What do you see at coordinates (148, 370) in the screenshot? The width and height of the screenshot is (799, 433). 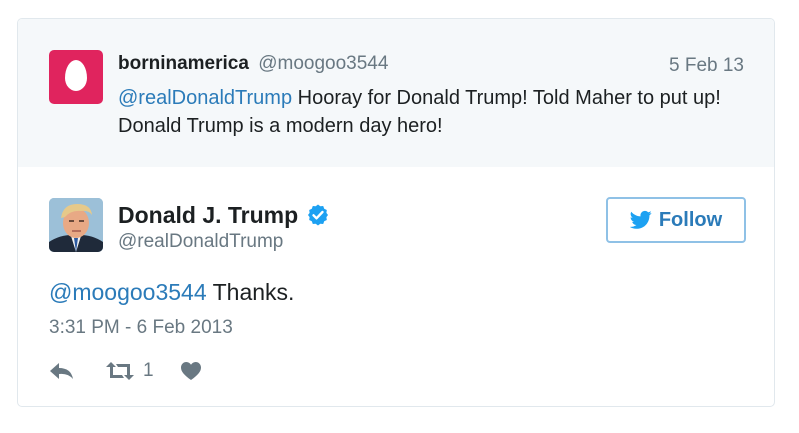 I see `retweet-count: 1` at bounding box center [148, 370].